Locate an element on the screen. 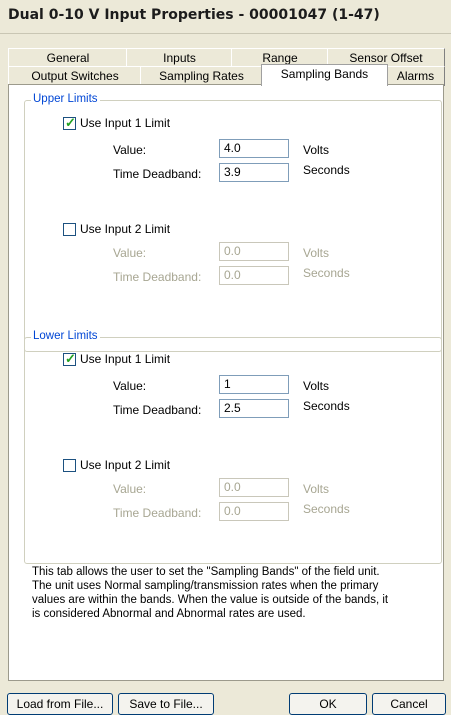 The width and height of the screenshot is (451, 715). upper-input1-value-unit: Volts is located at coordinates (316, 150).